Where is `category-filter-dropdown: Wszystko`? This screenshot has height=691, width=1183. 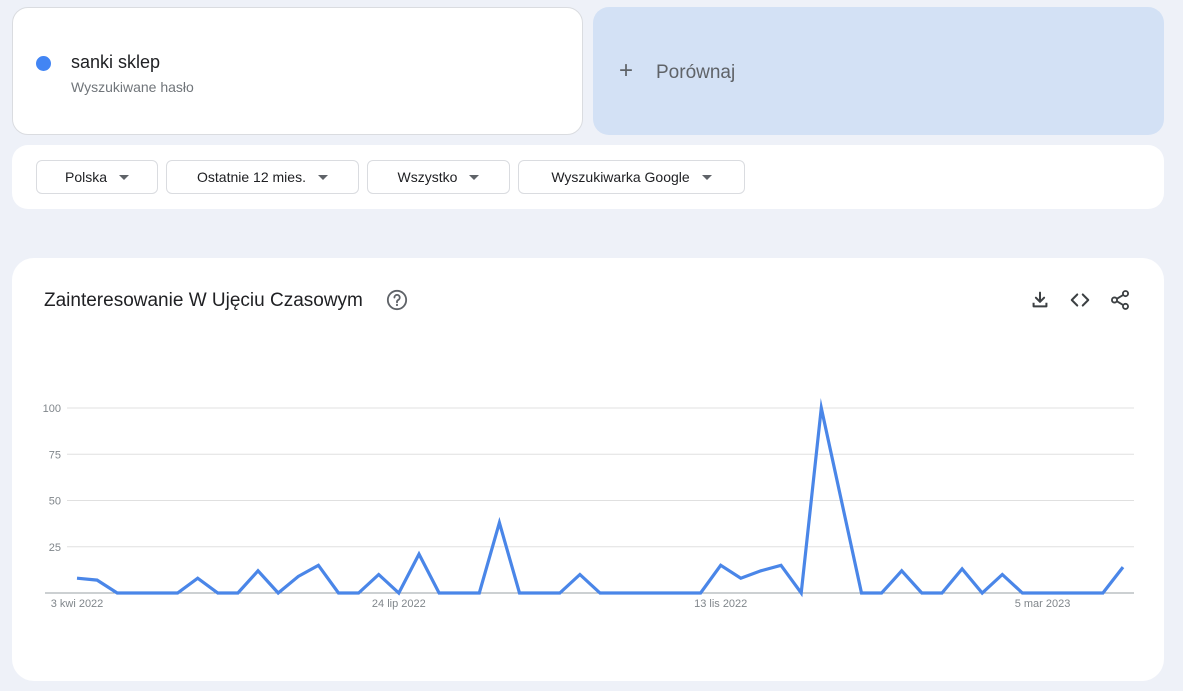
category-filter-dropdown: Wszystko is located at coordinates (438, 177).